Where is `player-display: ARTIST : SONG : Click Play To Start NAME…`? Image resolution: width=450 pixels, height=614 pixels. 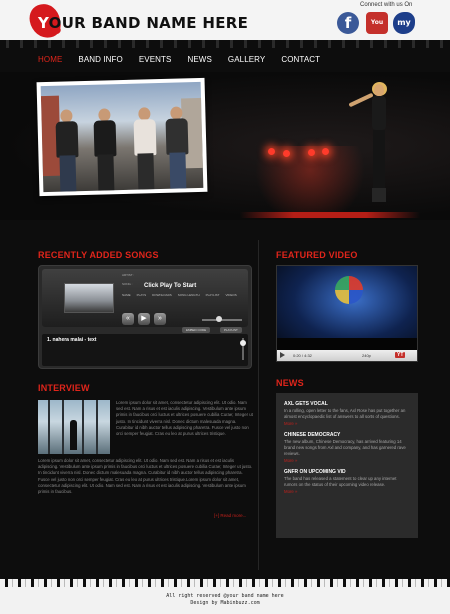 player-display: ARTIST : SONG : Click Play To Start NAME… is located at coordinates (145, 298).